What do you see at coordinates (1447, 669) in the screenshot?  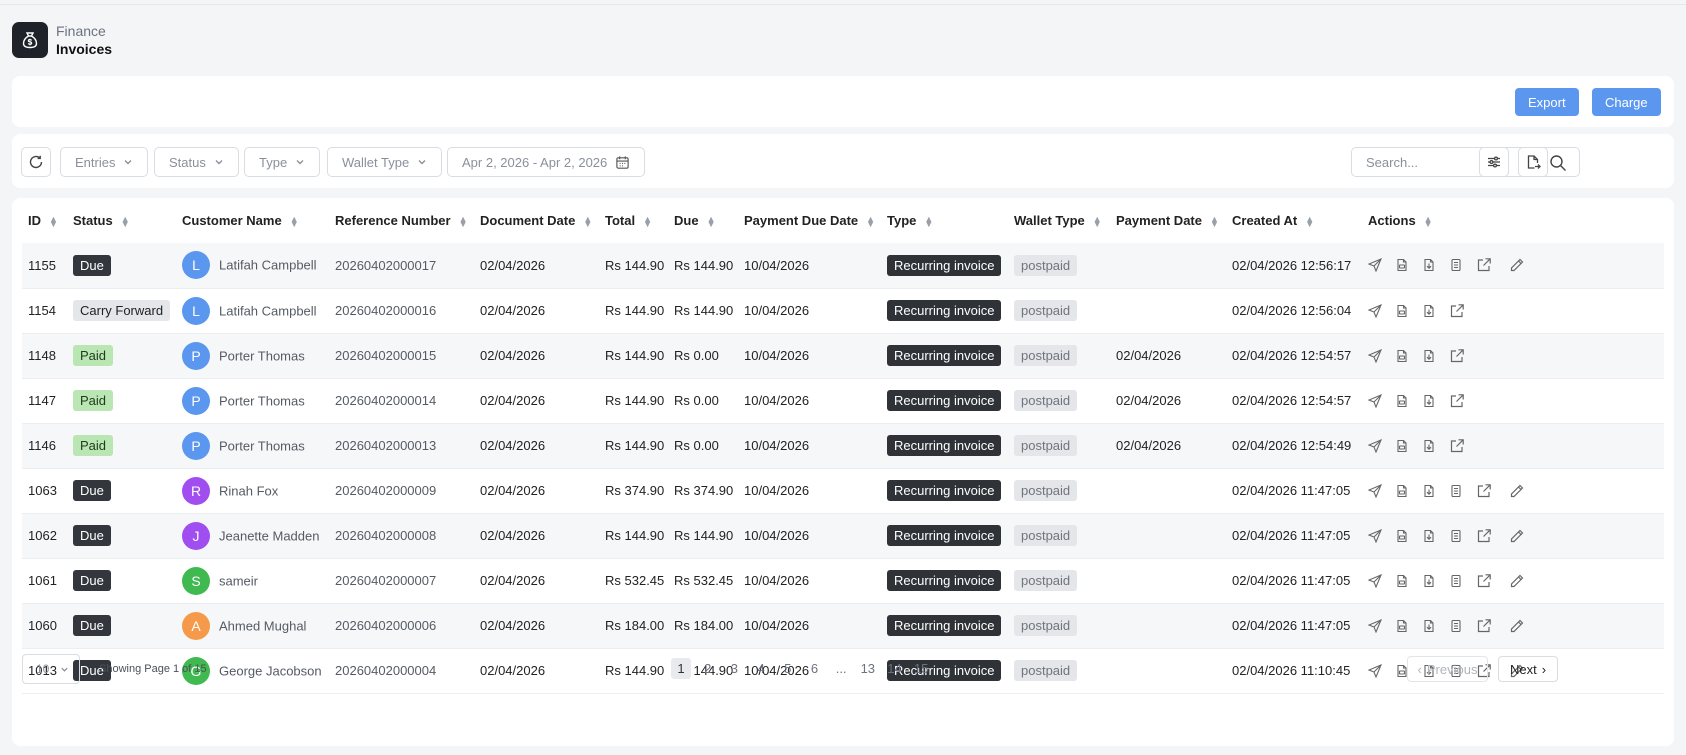 I see `previous-button: ‹ Previous` at bounding box center [1447, 669].